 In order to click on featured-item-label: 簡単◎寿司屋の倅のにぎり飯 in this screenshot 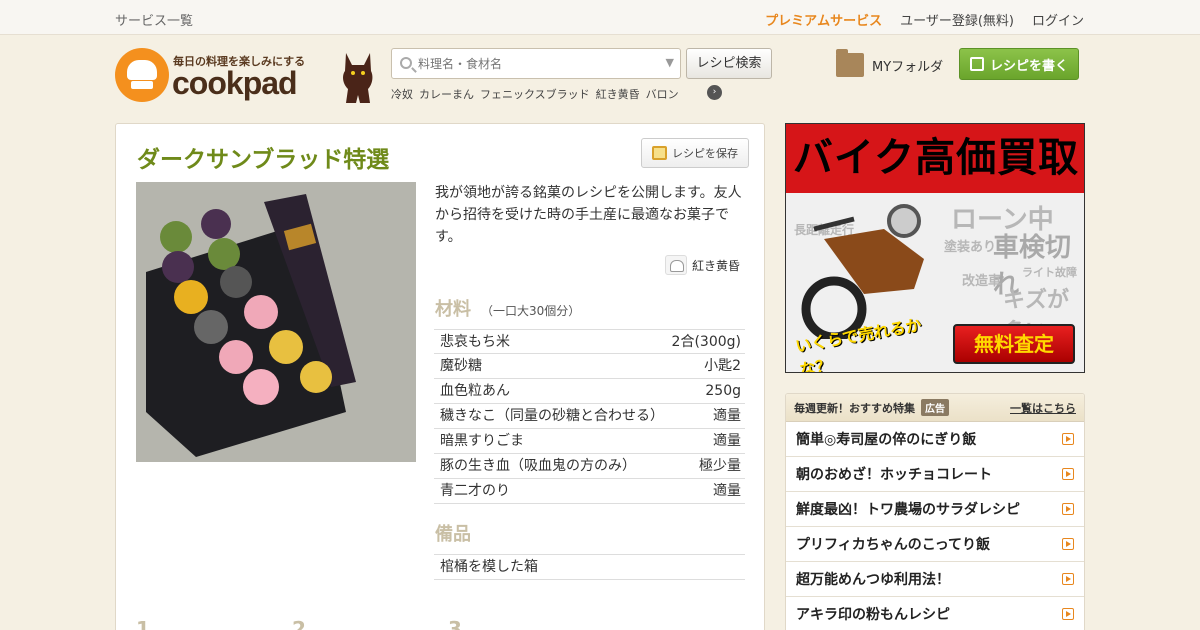, I will do `click(886, 440)`.